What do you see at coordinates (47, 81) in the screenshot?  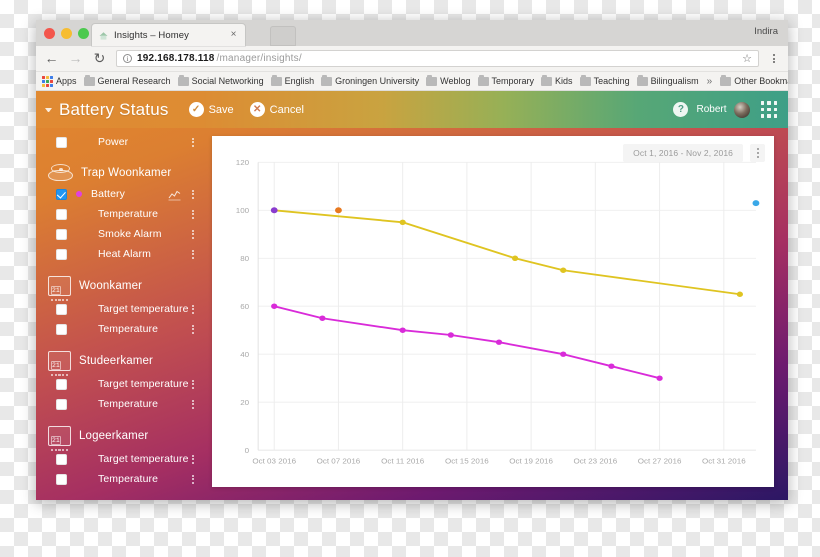 I see `apps-grid-icon` at bounding box center [47, 81].